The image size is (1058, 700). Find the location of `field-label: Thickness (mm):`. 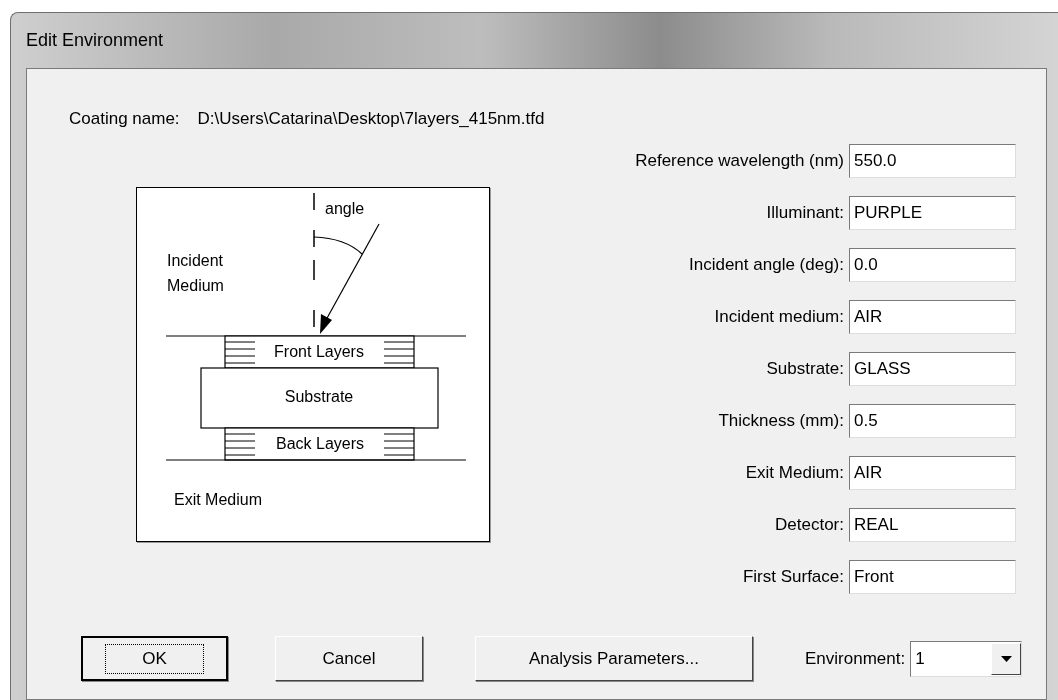

field-label: Thickness (mm): is located at coordinates (781, 421).